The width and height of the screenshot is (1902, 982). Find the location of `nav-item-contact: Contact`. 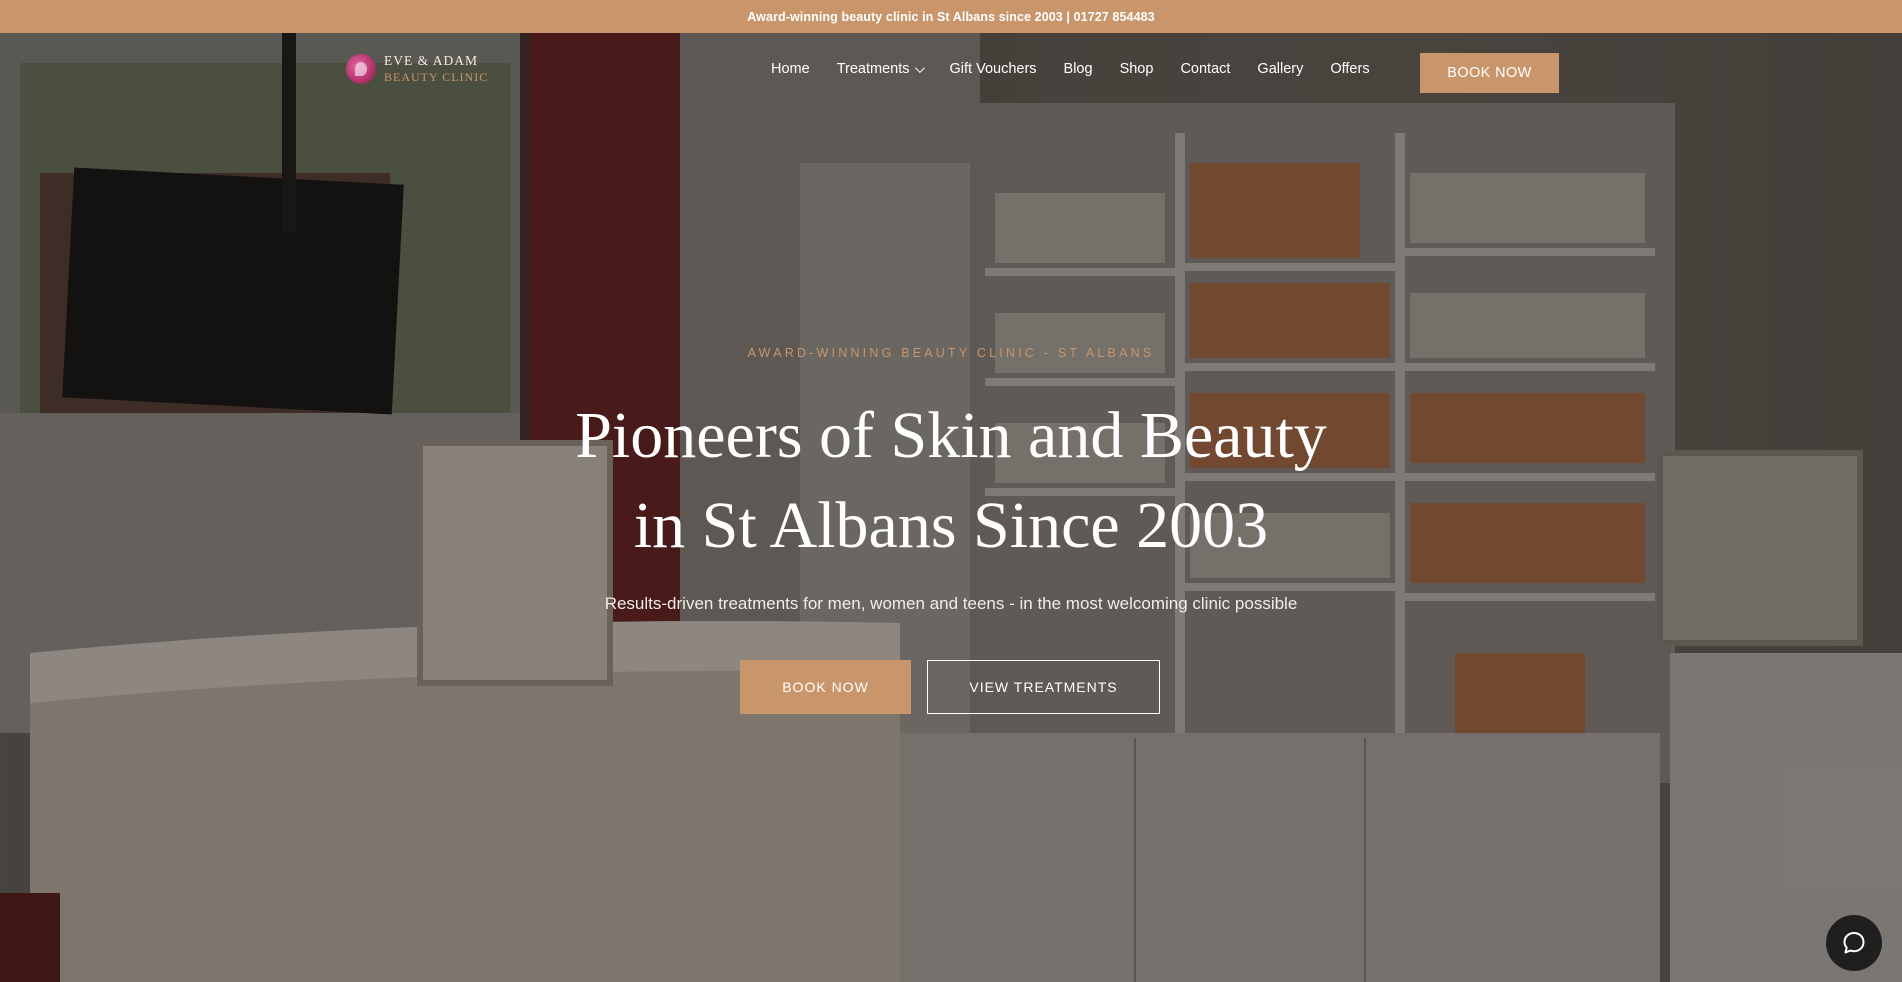

nav-item-contact: Contact is located at coordinates (1205, 69).